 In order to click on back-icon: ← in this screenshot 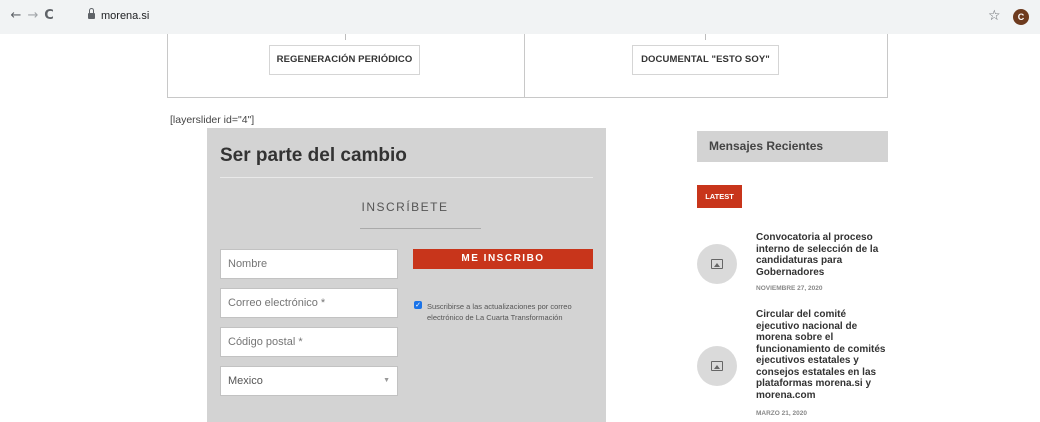, I will do `click(16, 16)`.